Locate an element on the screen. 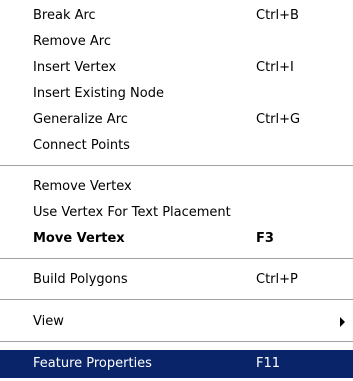  menu-item-remove-vertex: Remove Vertex is located at coordinates (176, 187).